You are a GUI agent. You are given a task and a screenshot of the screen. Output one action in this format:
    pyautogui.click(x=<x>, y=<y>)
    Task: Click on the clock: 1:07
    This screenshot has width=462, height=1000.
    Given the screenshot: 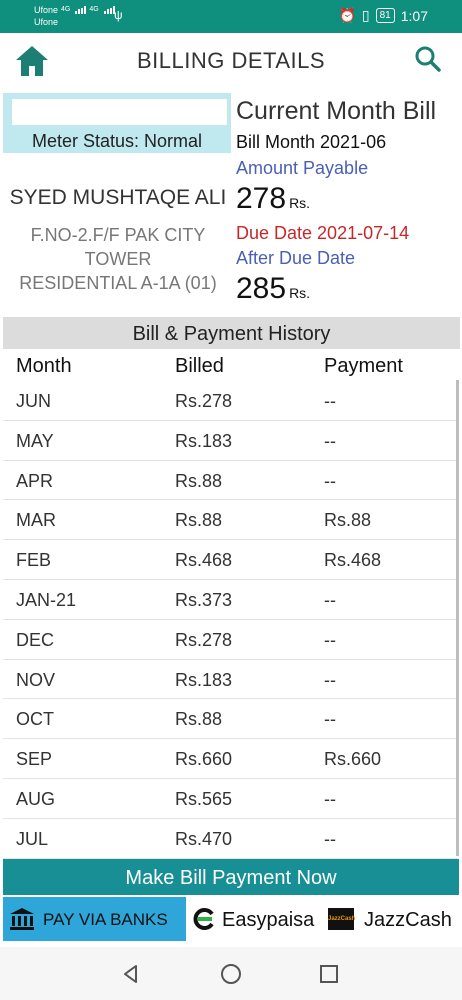 What is the action you would take?
    pyautogui.click(x=414, y=15)
    